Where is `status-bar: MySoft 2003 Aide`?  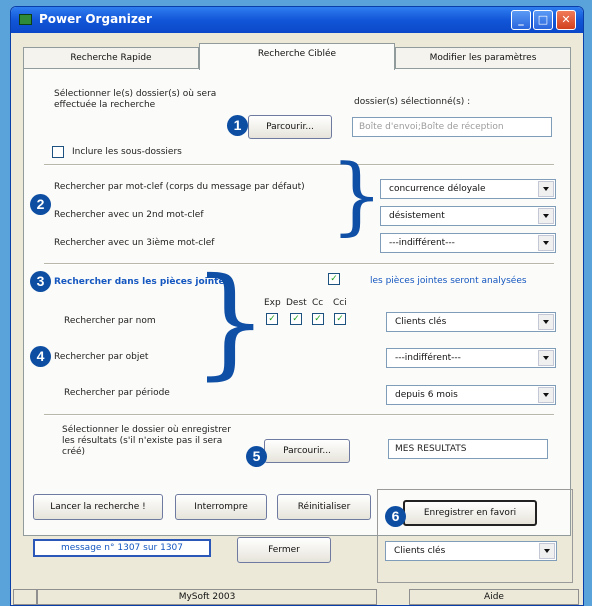 status-bar: MySoft 2003 Aide is located at coordinates (297, 596).